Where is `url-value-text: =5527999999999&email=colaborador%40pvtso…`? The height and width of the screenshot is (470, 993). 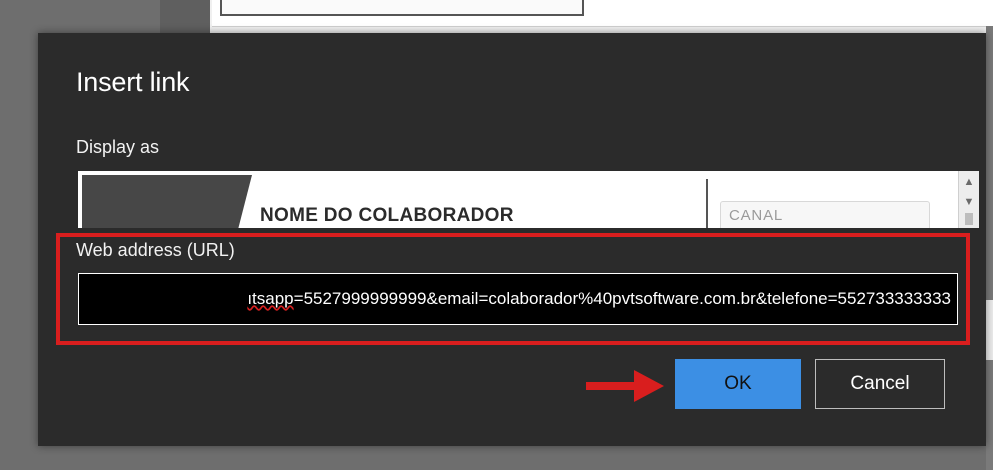 url-value-text: =5527999999999&email=colaborador%40pvtso… is located at coordinates (622, 298).